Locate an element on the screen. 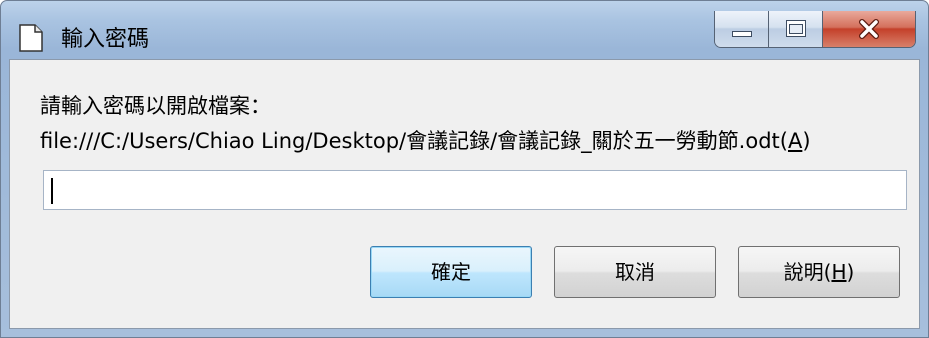 The height and width of the screenshot is (338, 929). help-button: 說明(H) is located at coordinates (819, 272).